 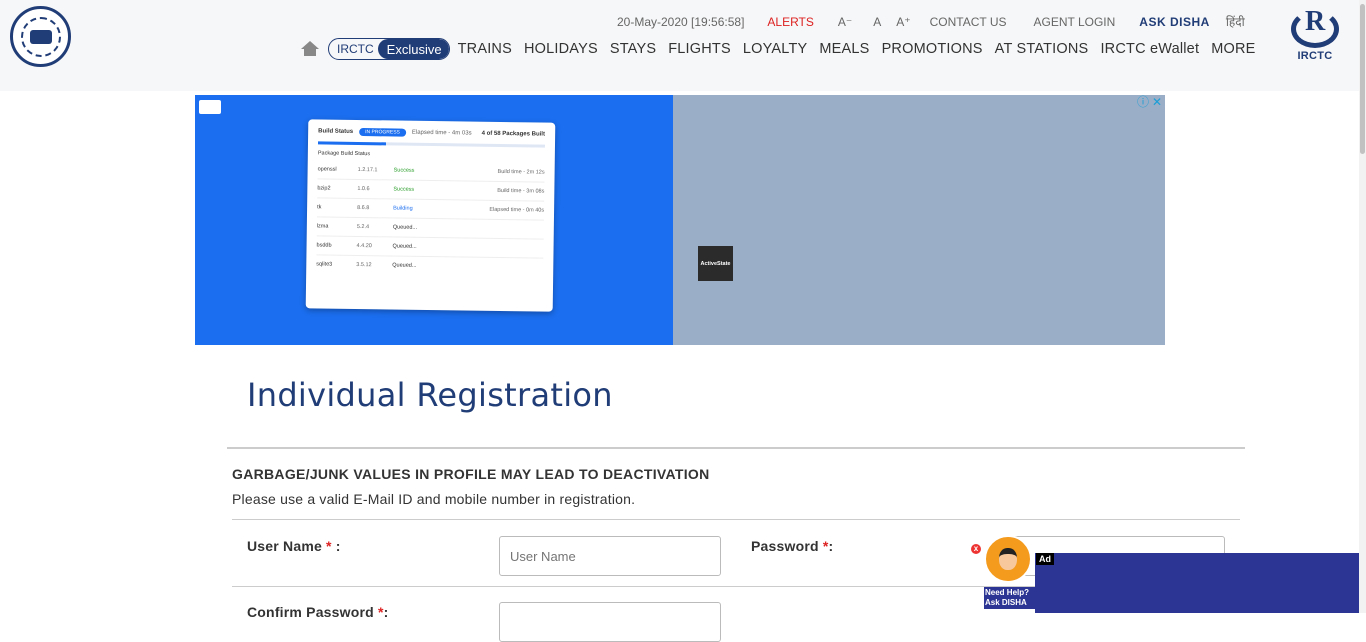 I want to click on disha-chatbot-widget: x Need Help? Ask DISHA, so click(x=1003, y=573).